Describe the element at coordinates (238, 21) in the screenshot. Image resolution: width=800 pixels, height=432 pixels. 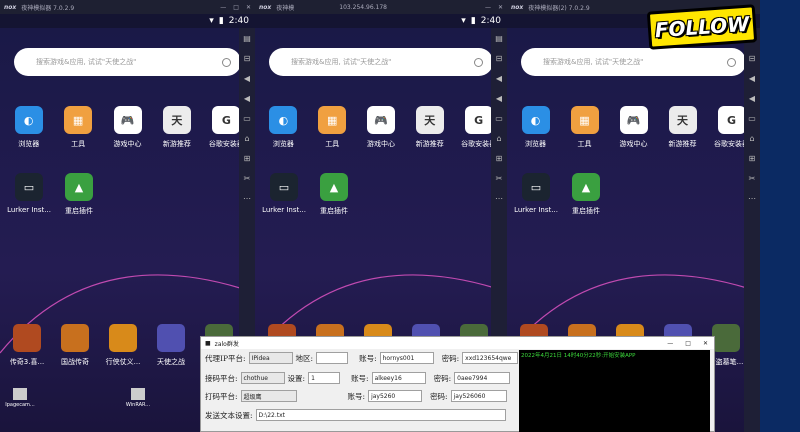
I see `clock: 2:40` at that location.